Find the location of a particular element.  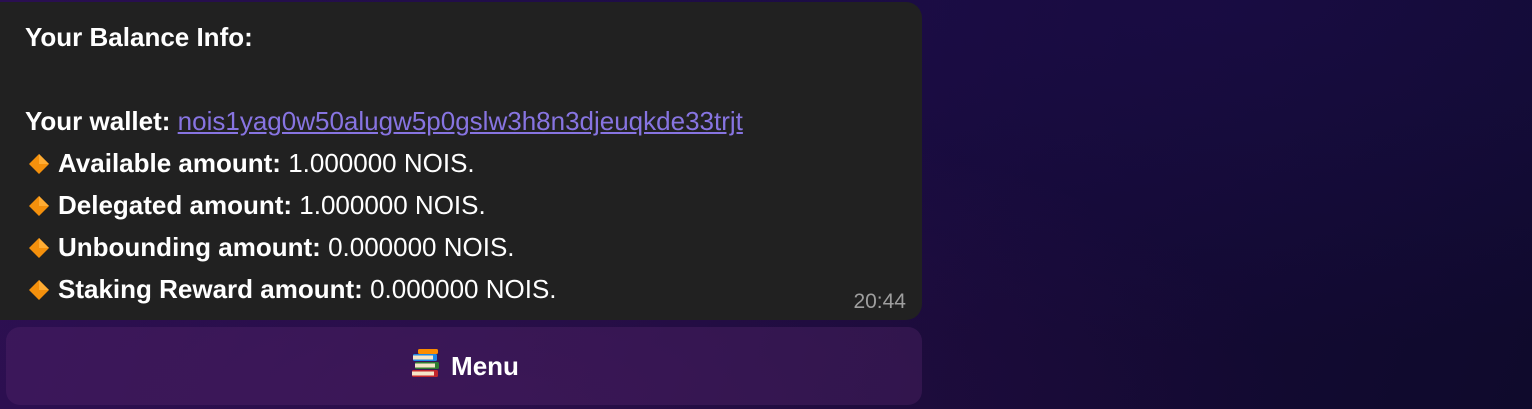

balance-label: Unbounding amount: is located at coordinates (189, 247).